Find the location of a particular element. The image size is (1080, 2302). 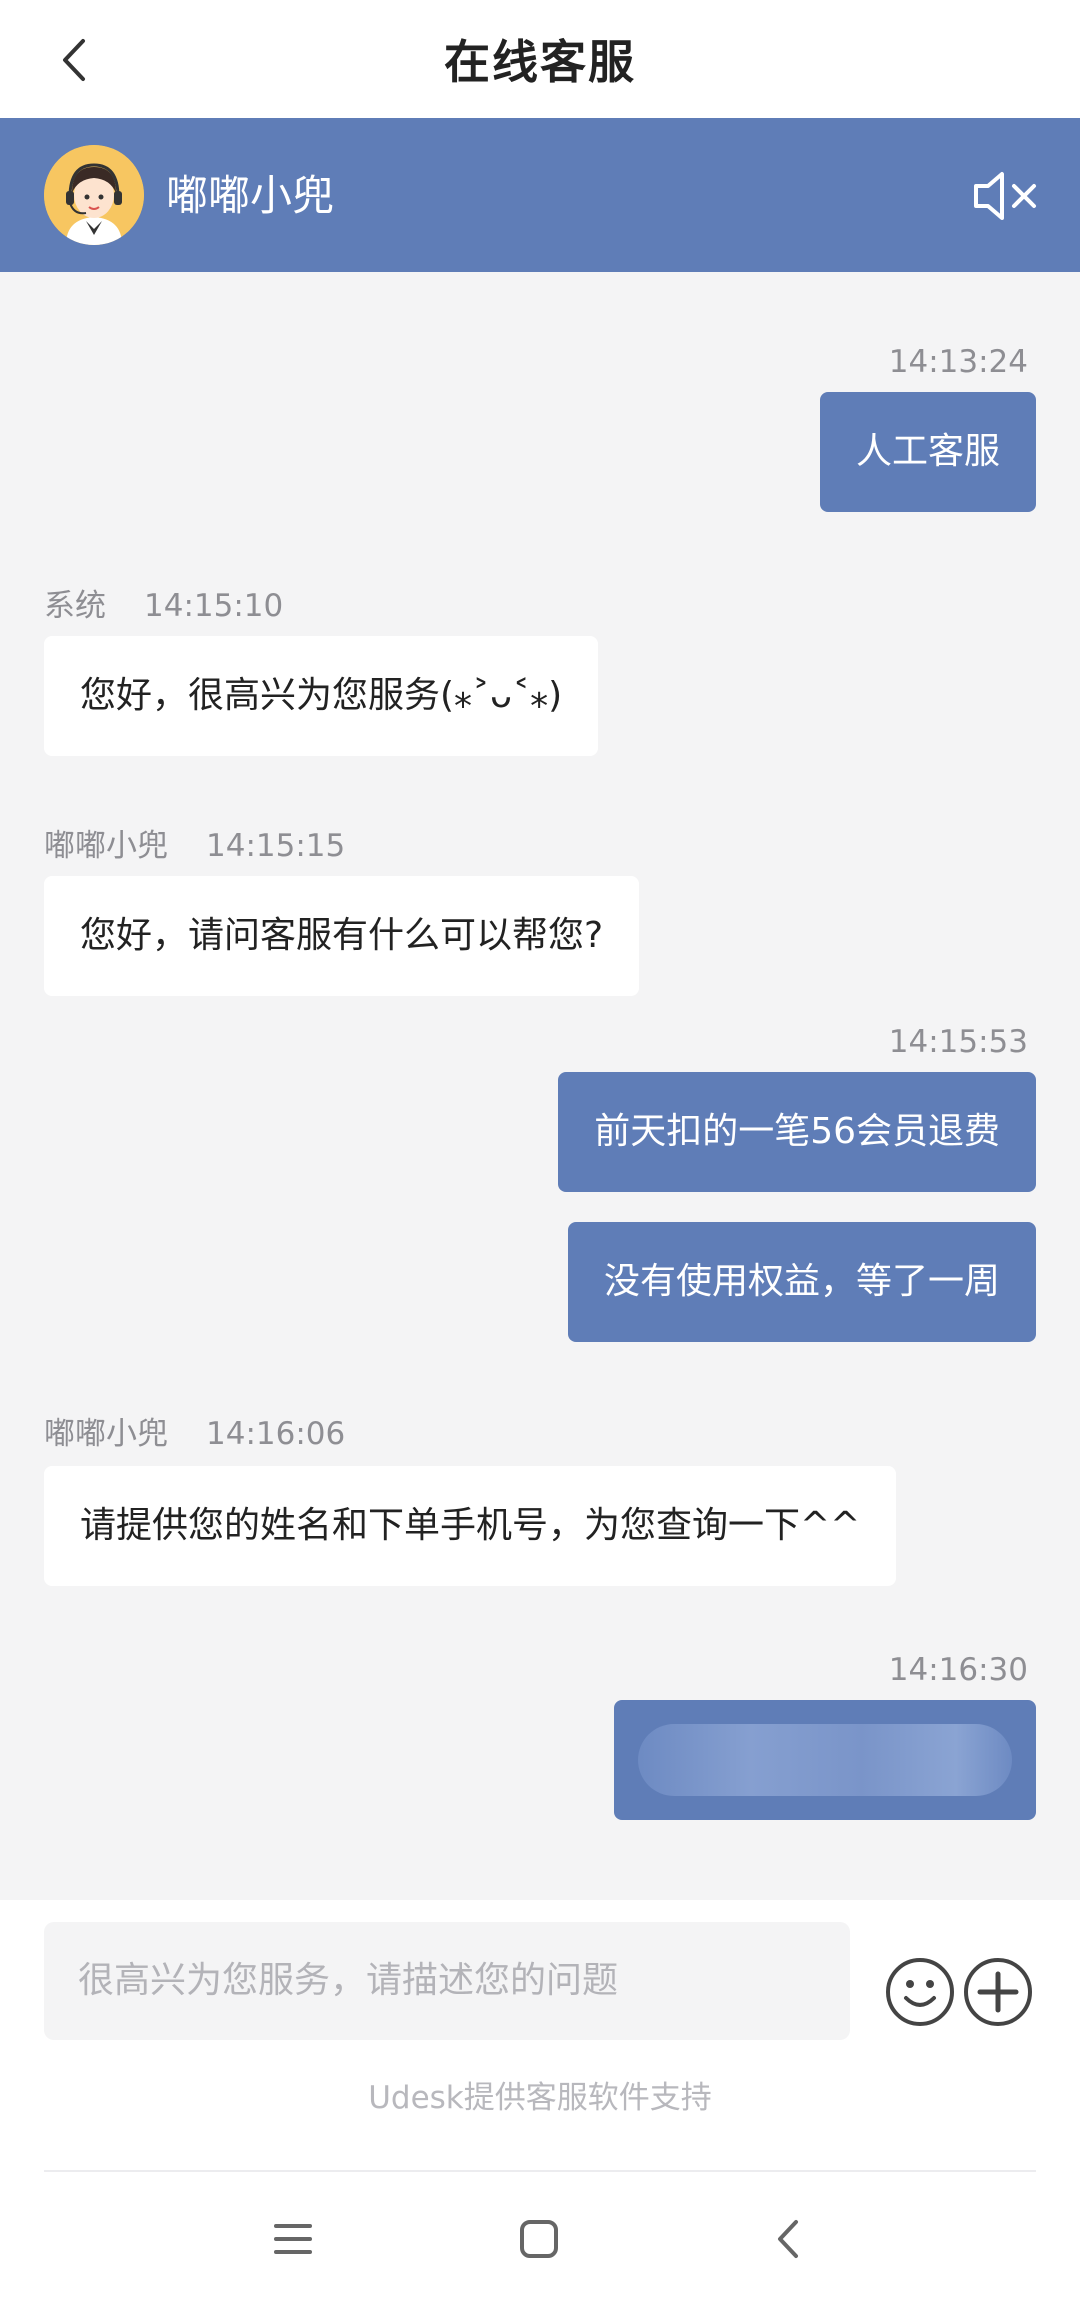

message-time: 14:16:30 is located at coordinates (958, 1670).